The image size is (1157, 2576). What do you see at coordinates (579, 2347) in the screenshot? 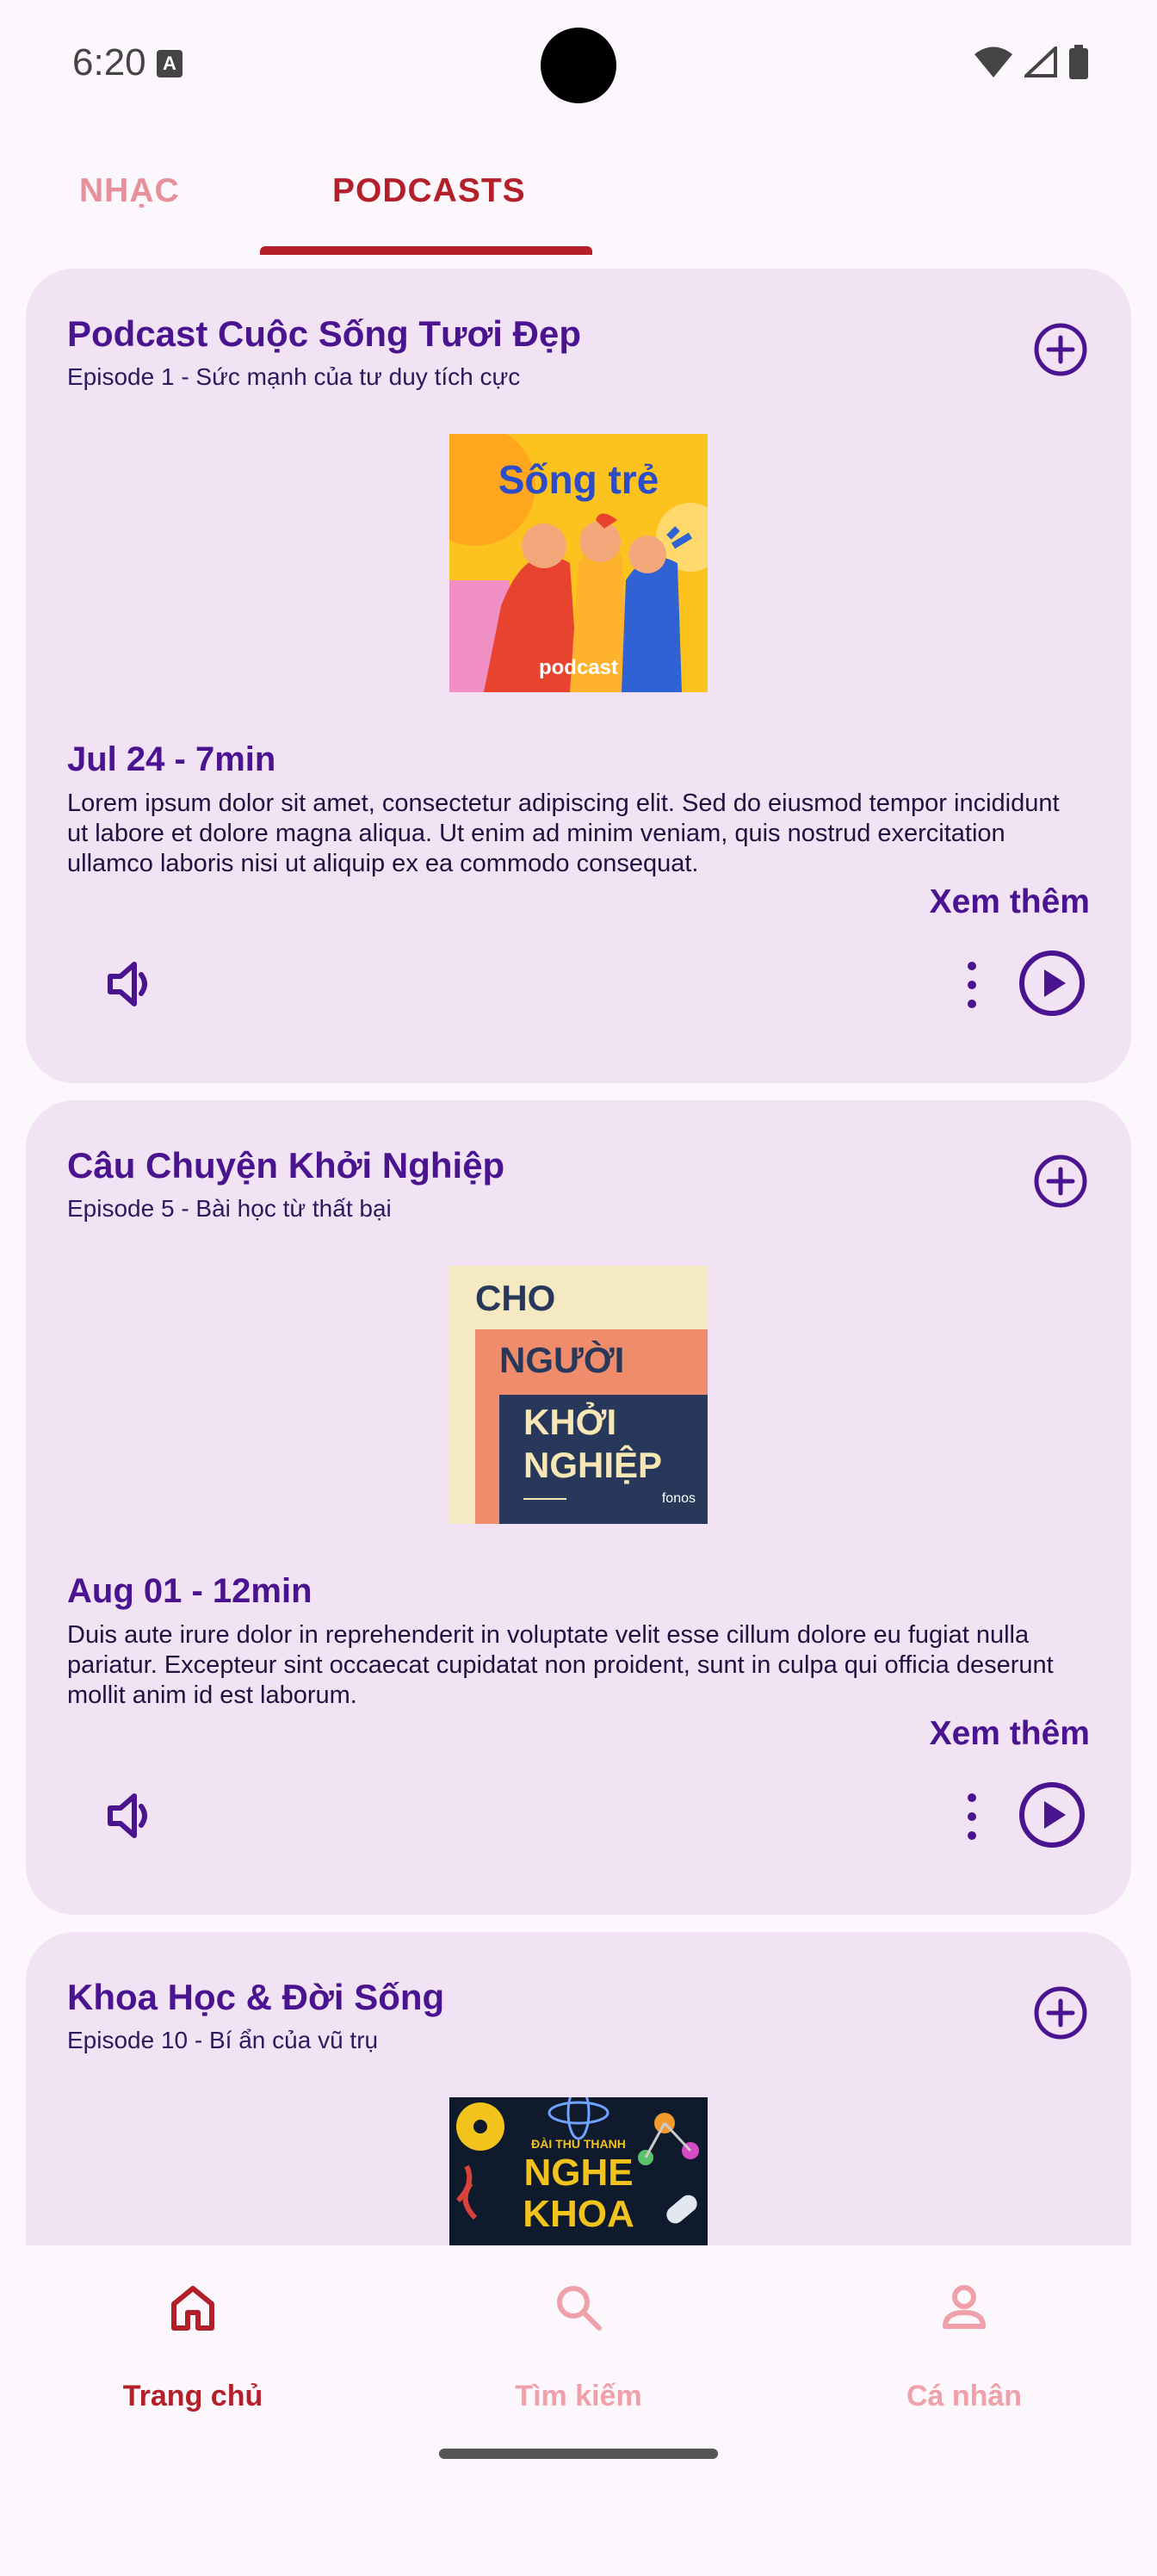
I see `nav-search: Tìm kiếm` at bounding box center [579, 2347].